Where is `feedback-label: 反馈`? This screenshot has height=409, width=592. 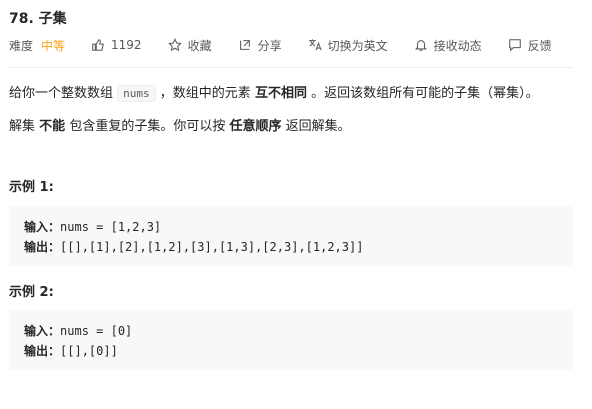 feedback-label: 反馈 is located at coordinates (539, 45).